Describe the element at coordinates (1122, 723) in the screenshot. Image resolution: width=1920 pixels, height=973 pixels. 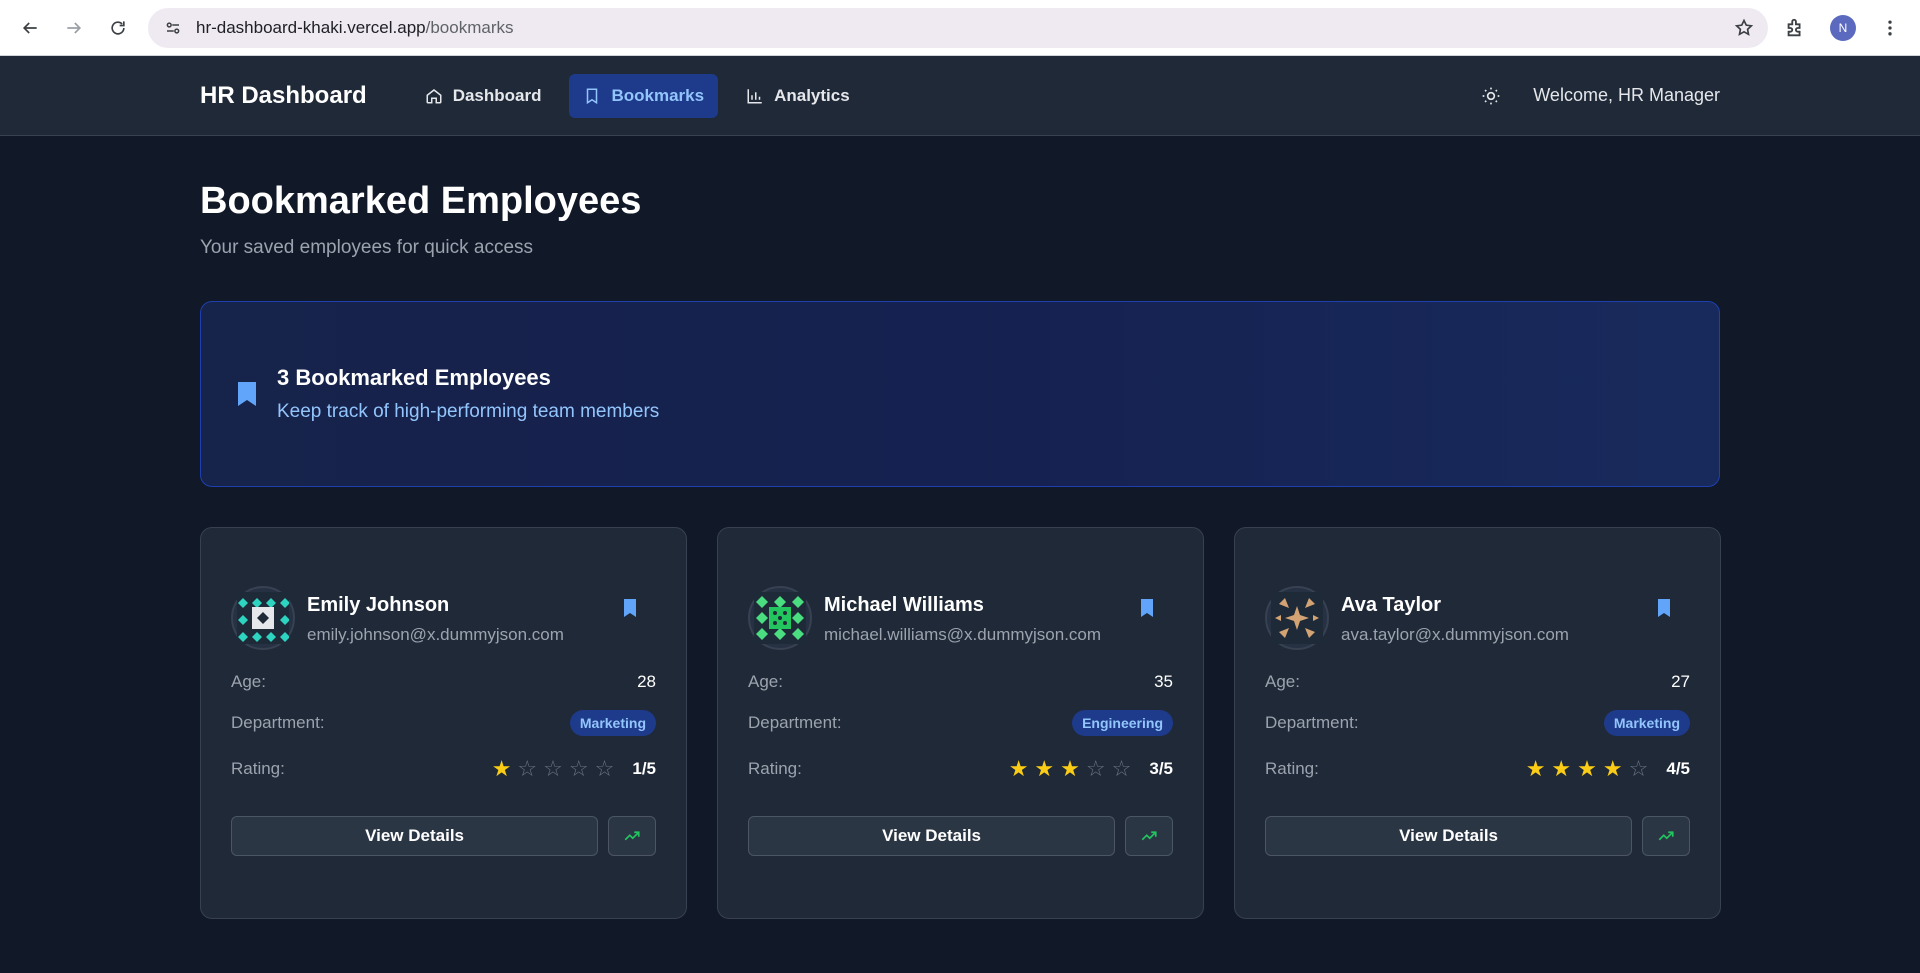
I see `department-badge: Engineering` at that location.